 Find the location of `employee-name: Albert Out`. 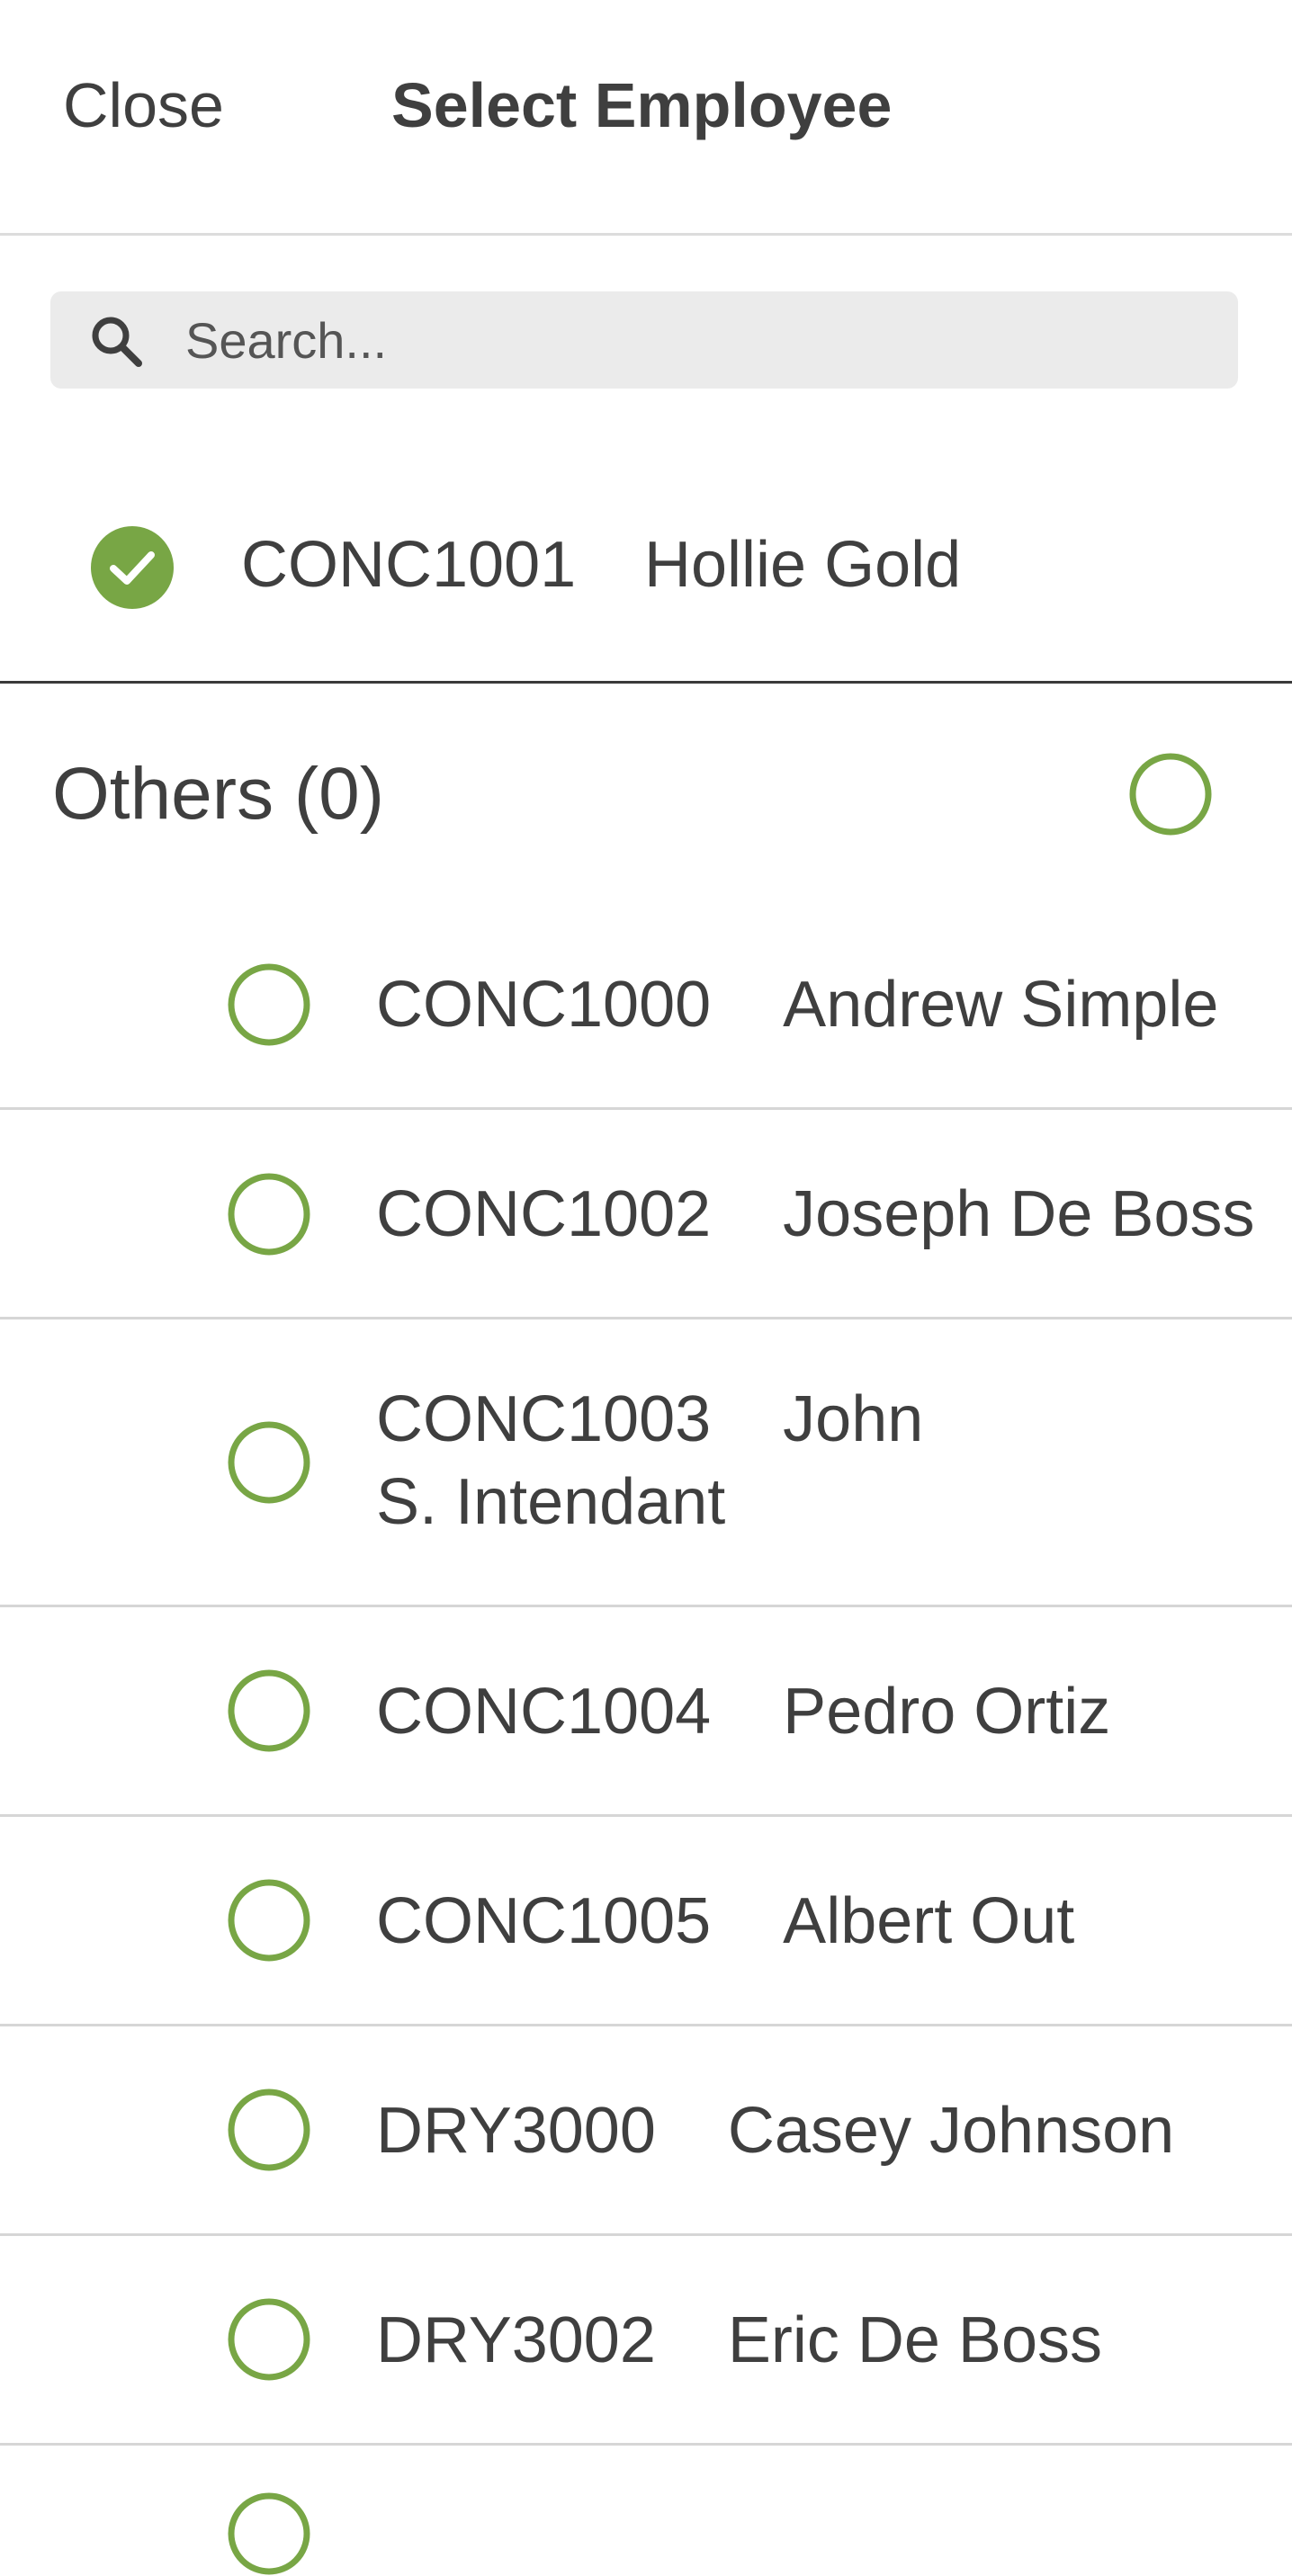

employee-name: Albert Out is located at coordinates (929, 1921).